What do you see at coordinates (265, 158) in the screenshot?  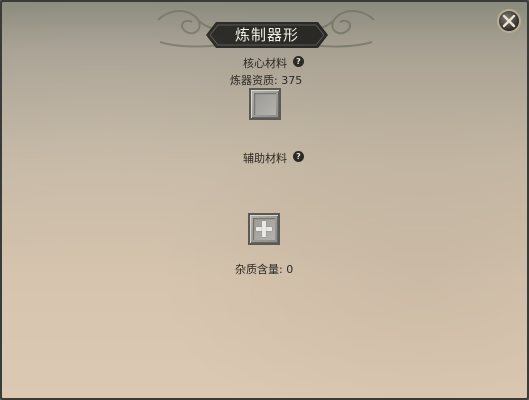 I see `aux-material-label: 辅助材料` at bounding box center [265, 158].